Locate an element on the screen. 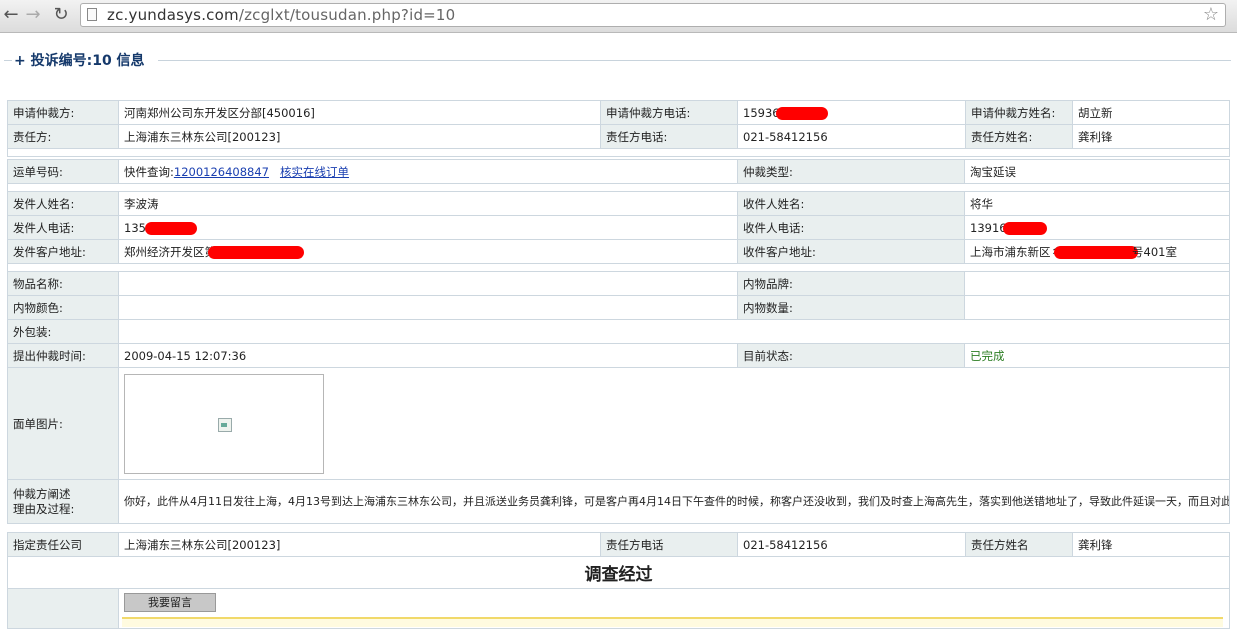 The width and height of the screenshot is (1237, 629). applicant-phone-label: 申请仲裁方电话: is located at coordinates (669, 112).